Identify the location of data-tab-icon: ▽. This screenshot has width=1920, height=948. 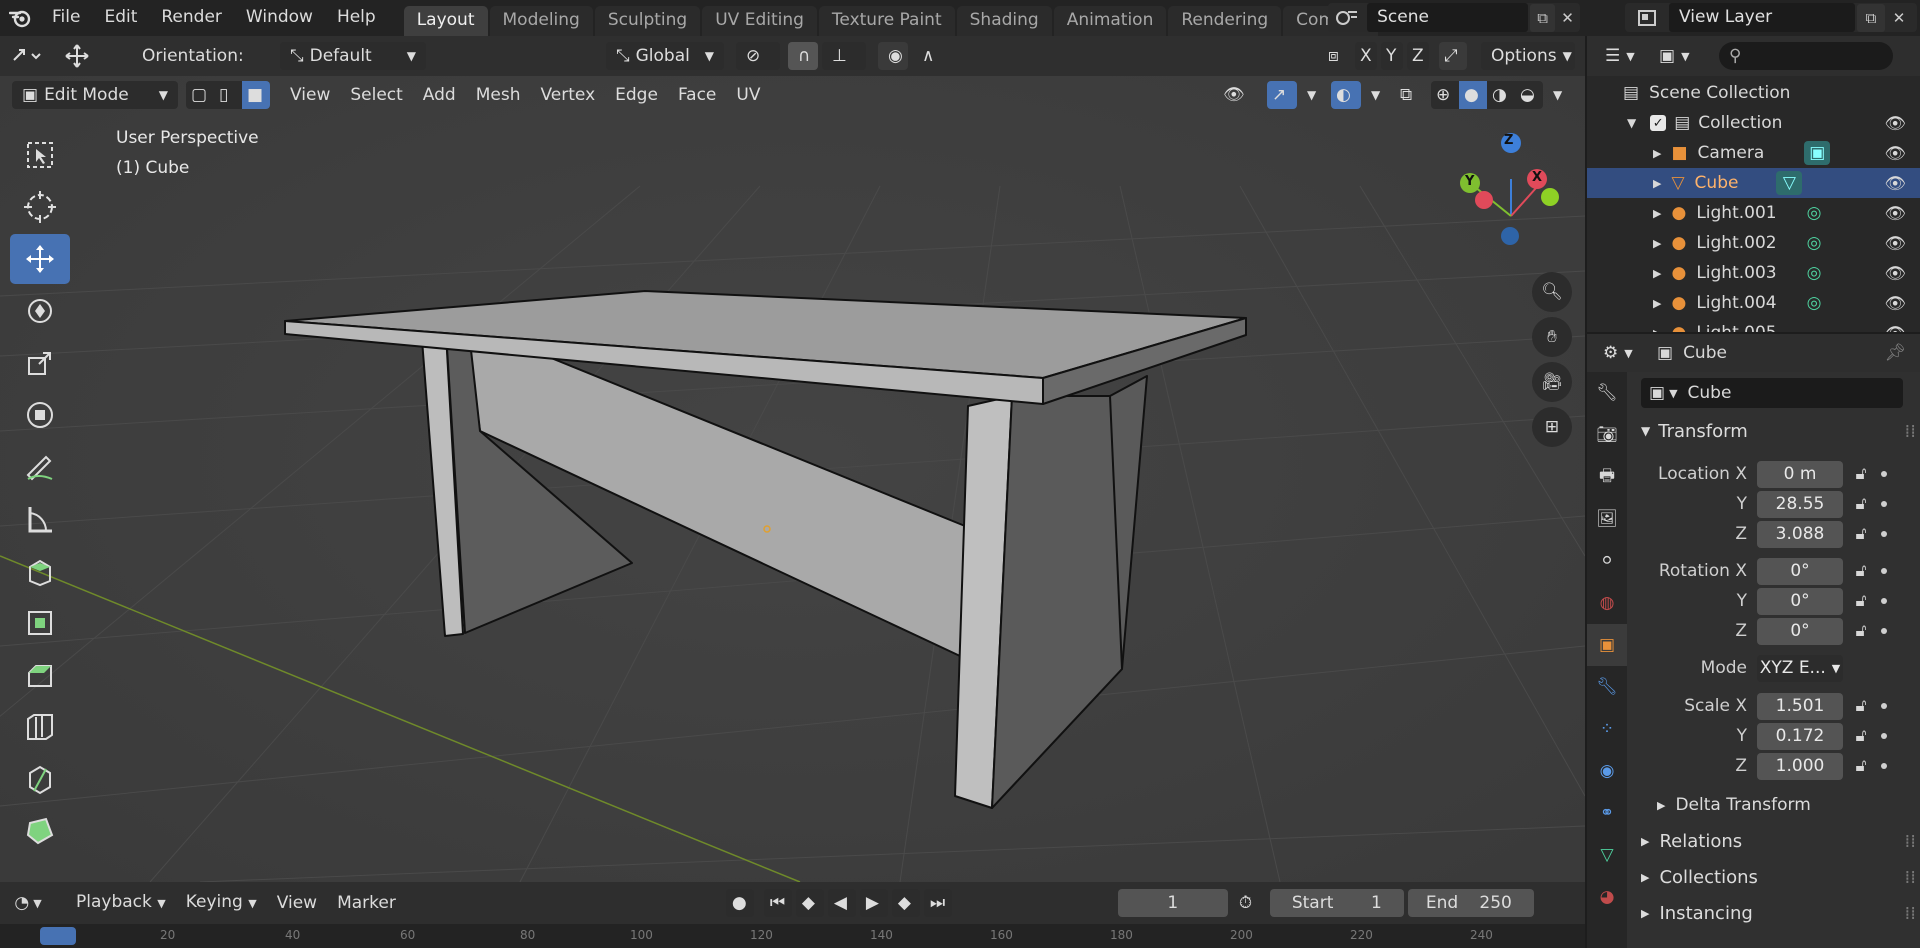
(1607, 855).